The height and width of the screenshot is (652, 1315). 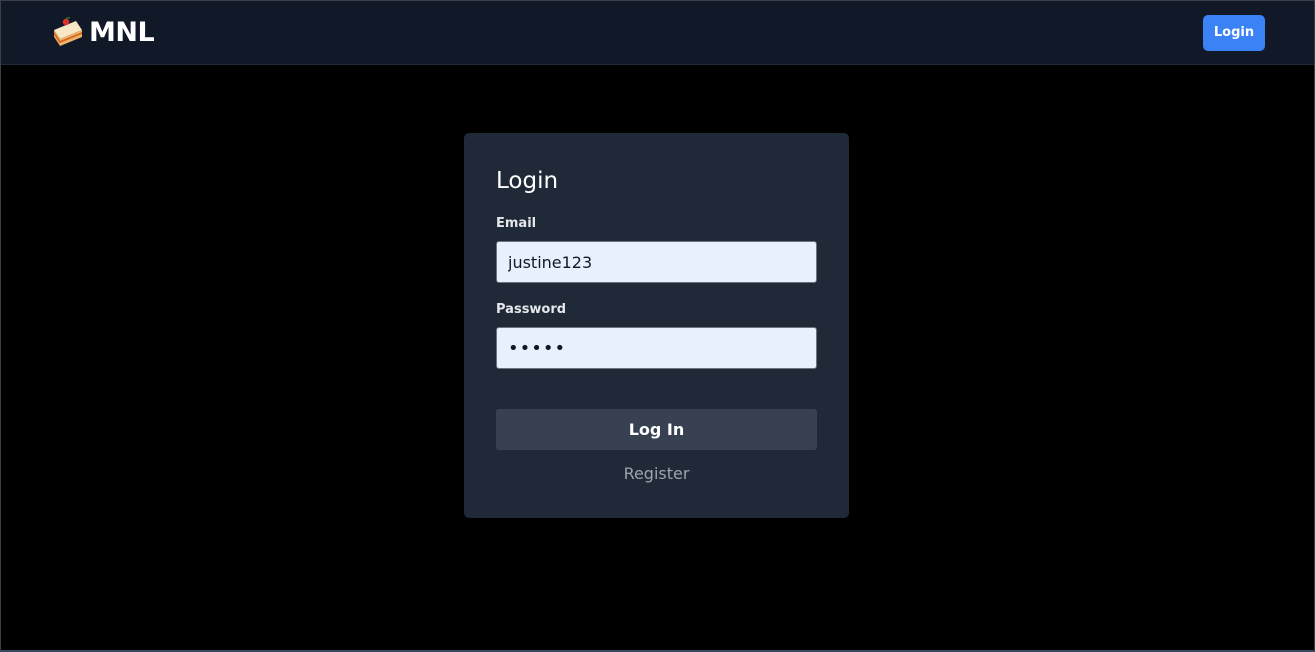 I want to click on login-submit-button: Log In, so click(x=656, y=429).